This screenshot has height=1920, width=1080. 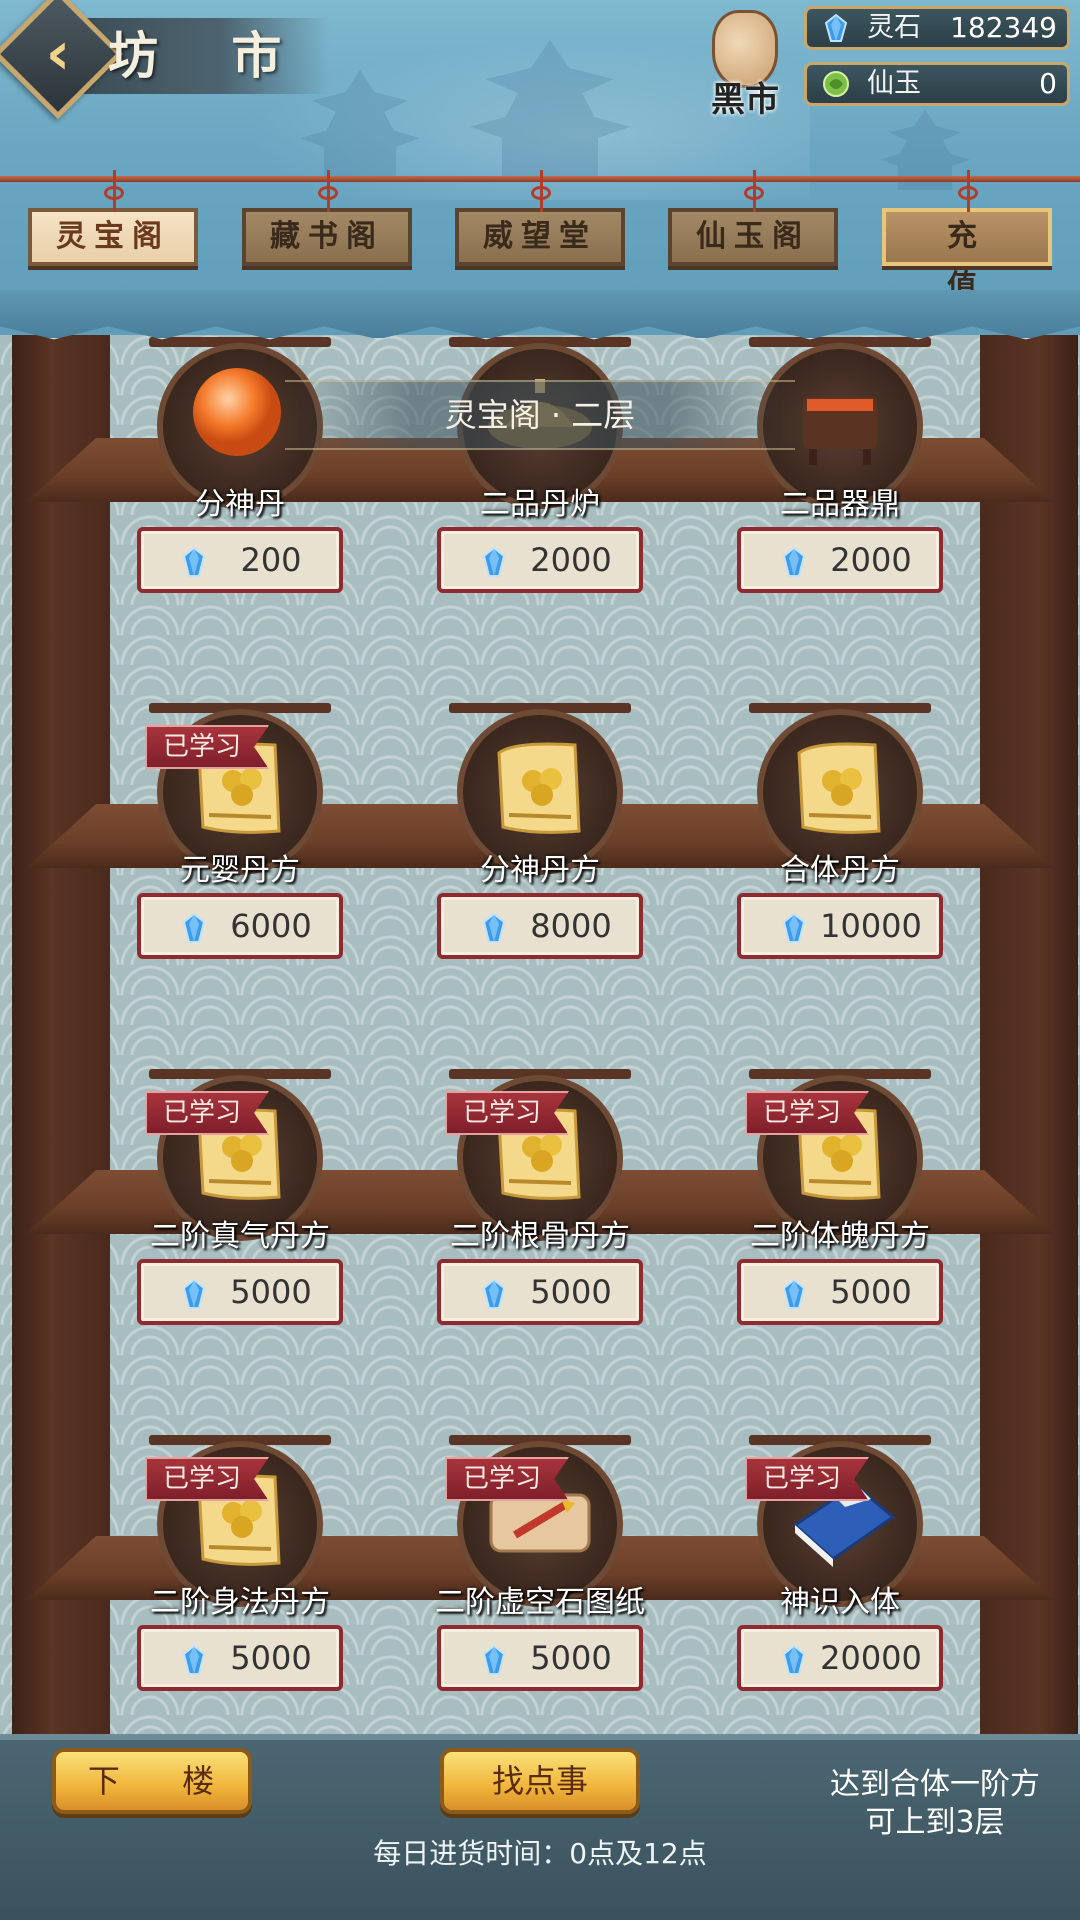 I want to click on green-jade-icon, so click(x=836, y=84).